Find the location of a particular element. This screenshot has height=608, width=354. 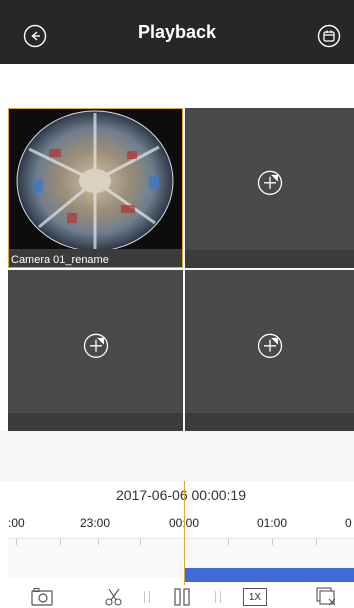

speed-button: 1X is located at coordinates (255, 597).